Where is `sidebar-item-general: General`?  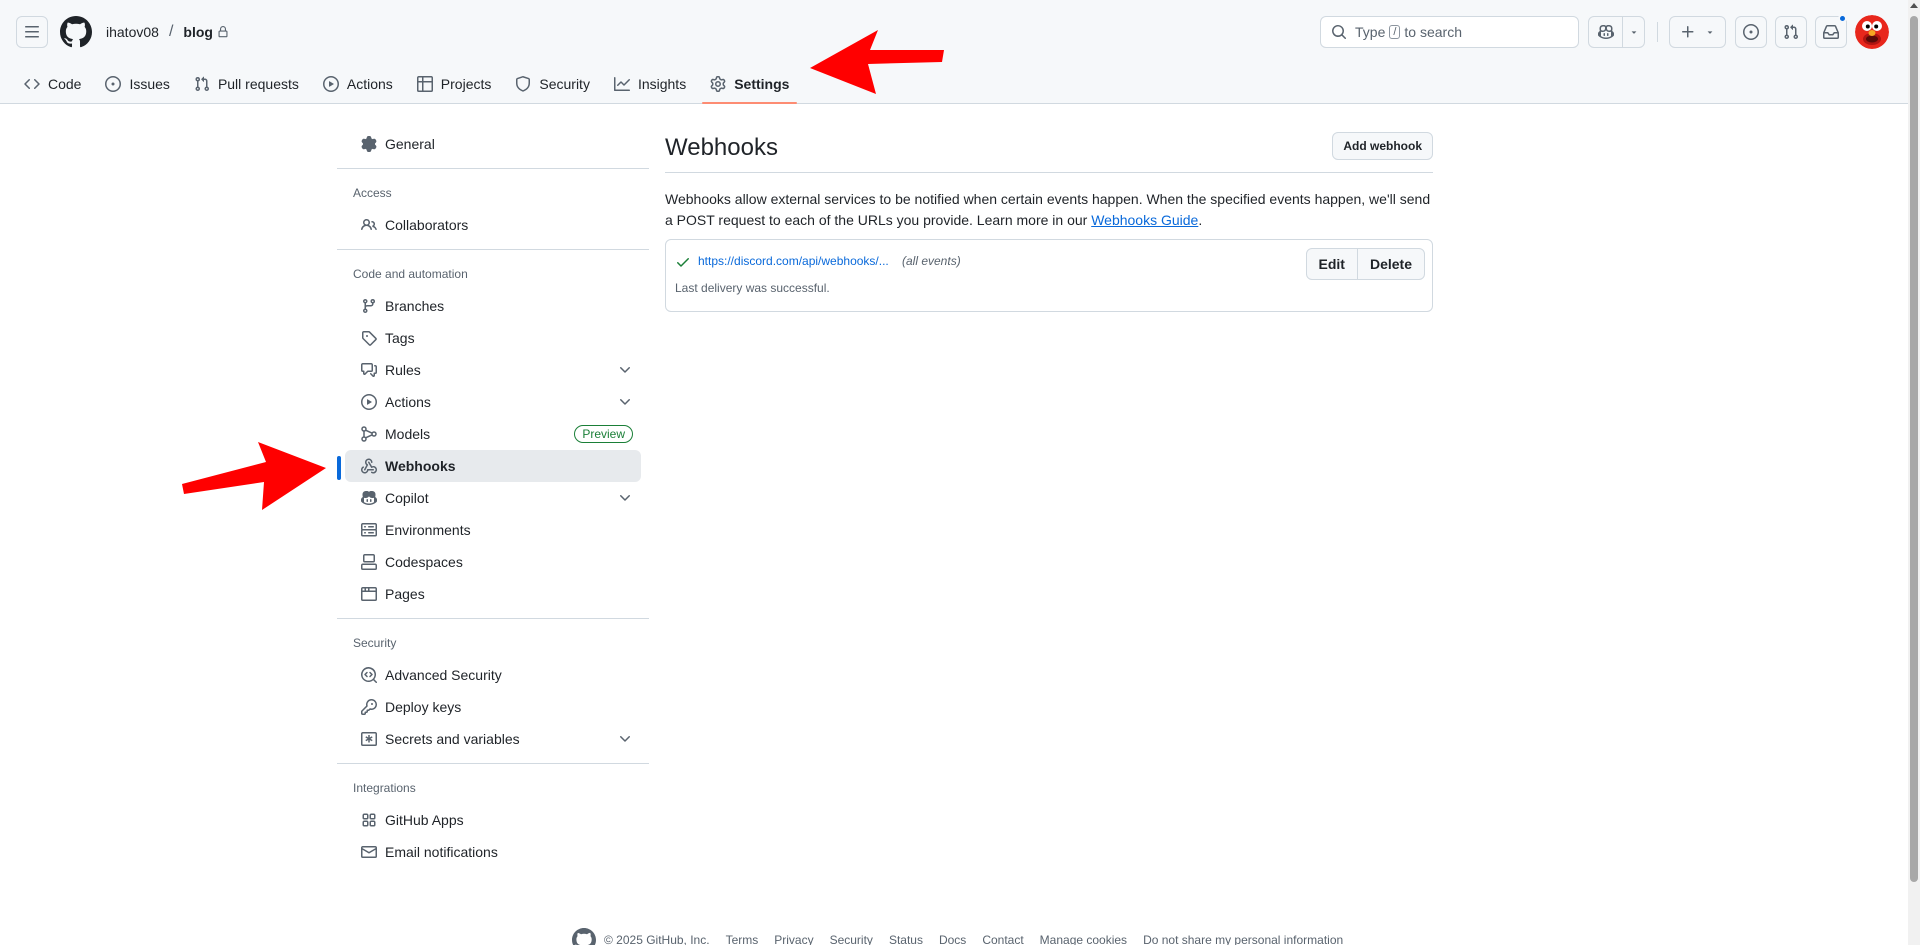
sidebar-item-general: General is located at coordinates (493, 144).